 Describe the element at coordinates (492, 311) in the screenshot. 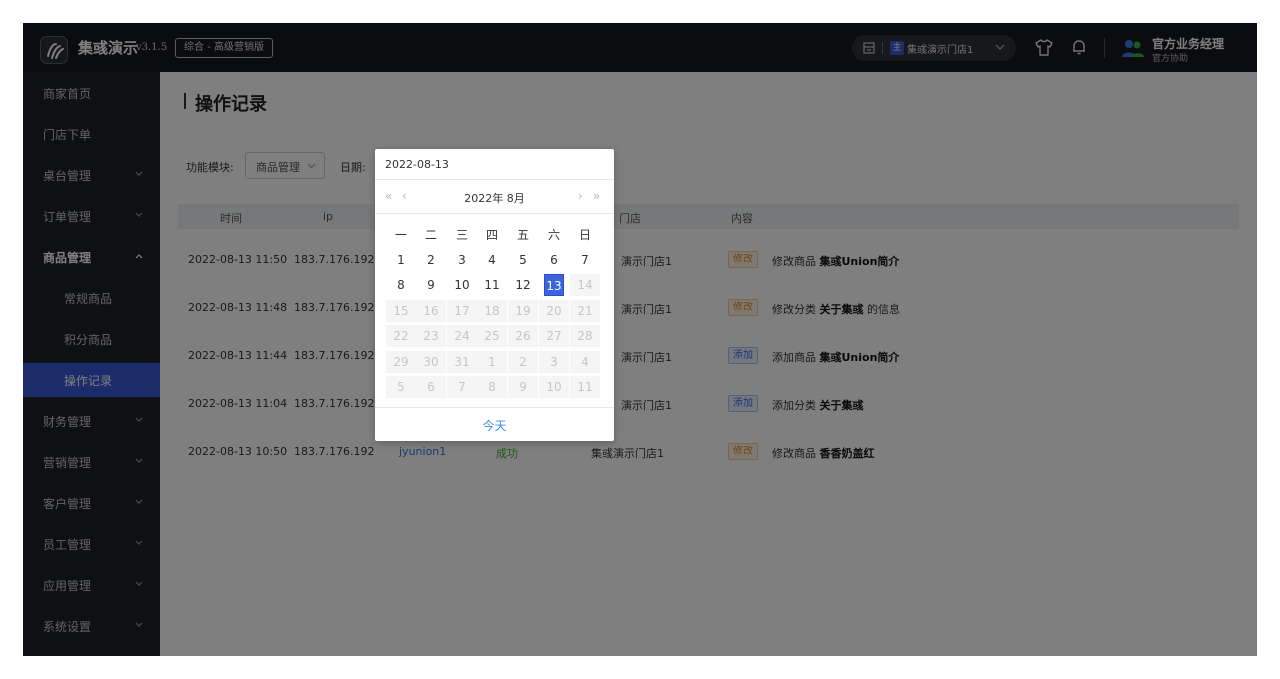

I see `calendar-day: 18` at that location.